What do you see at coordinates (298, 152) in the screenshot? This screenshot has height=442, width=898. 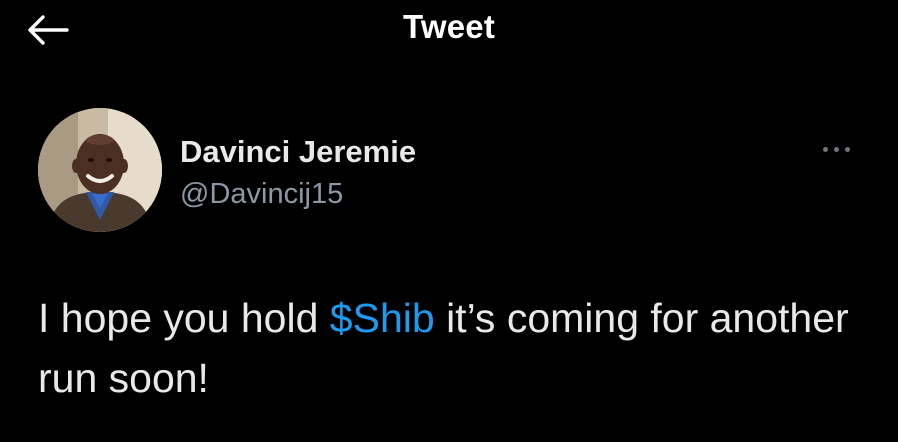 I see `author-display-name: Davinci Jeremie` at bounding box center [298, 152].